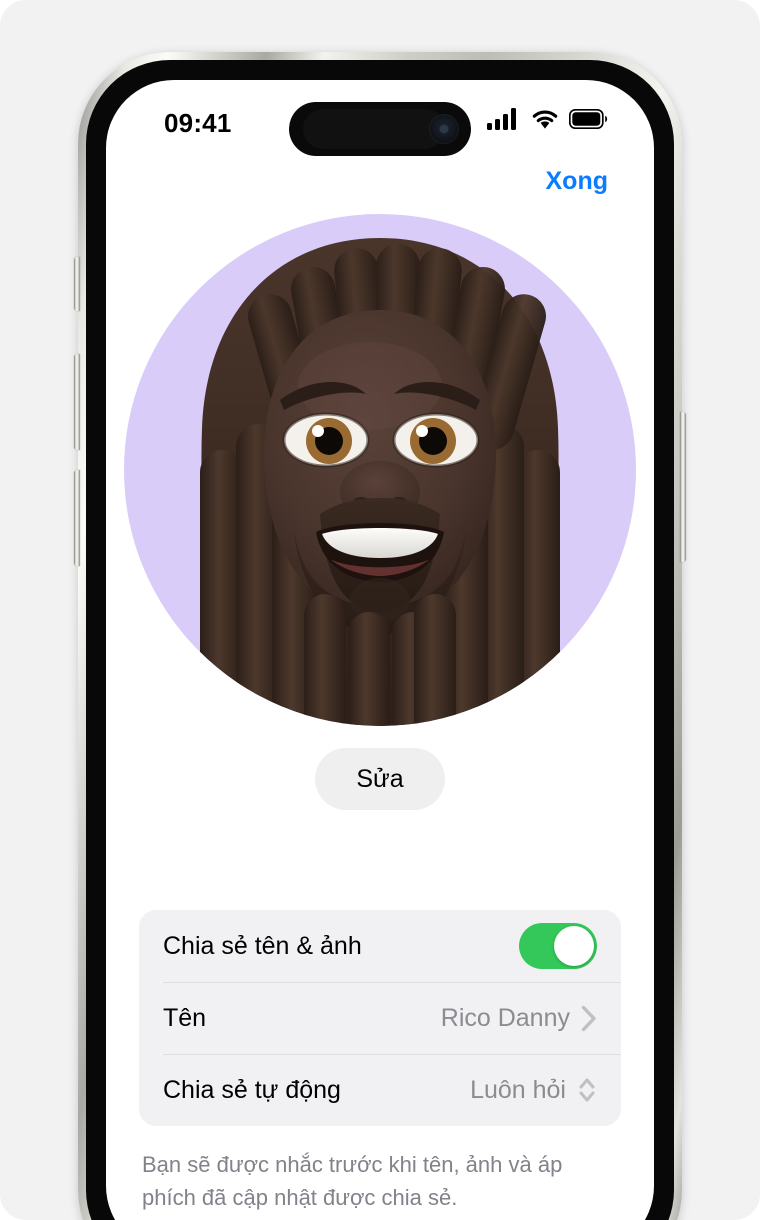  Describe the element at coordinates (380, 1090) in the screenshot. I see `auto-share-row: Chia sẻ tự động Luôn hỏi` at that location.